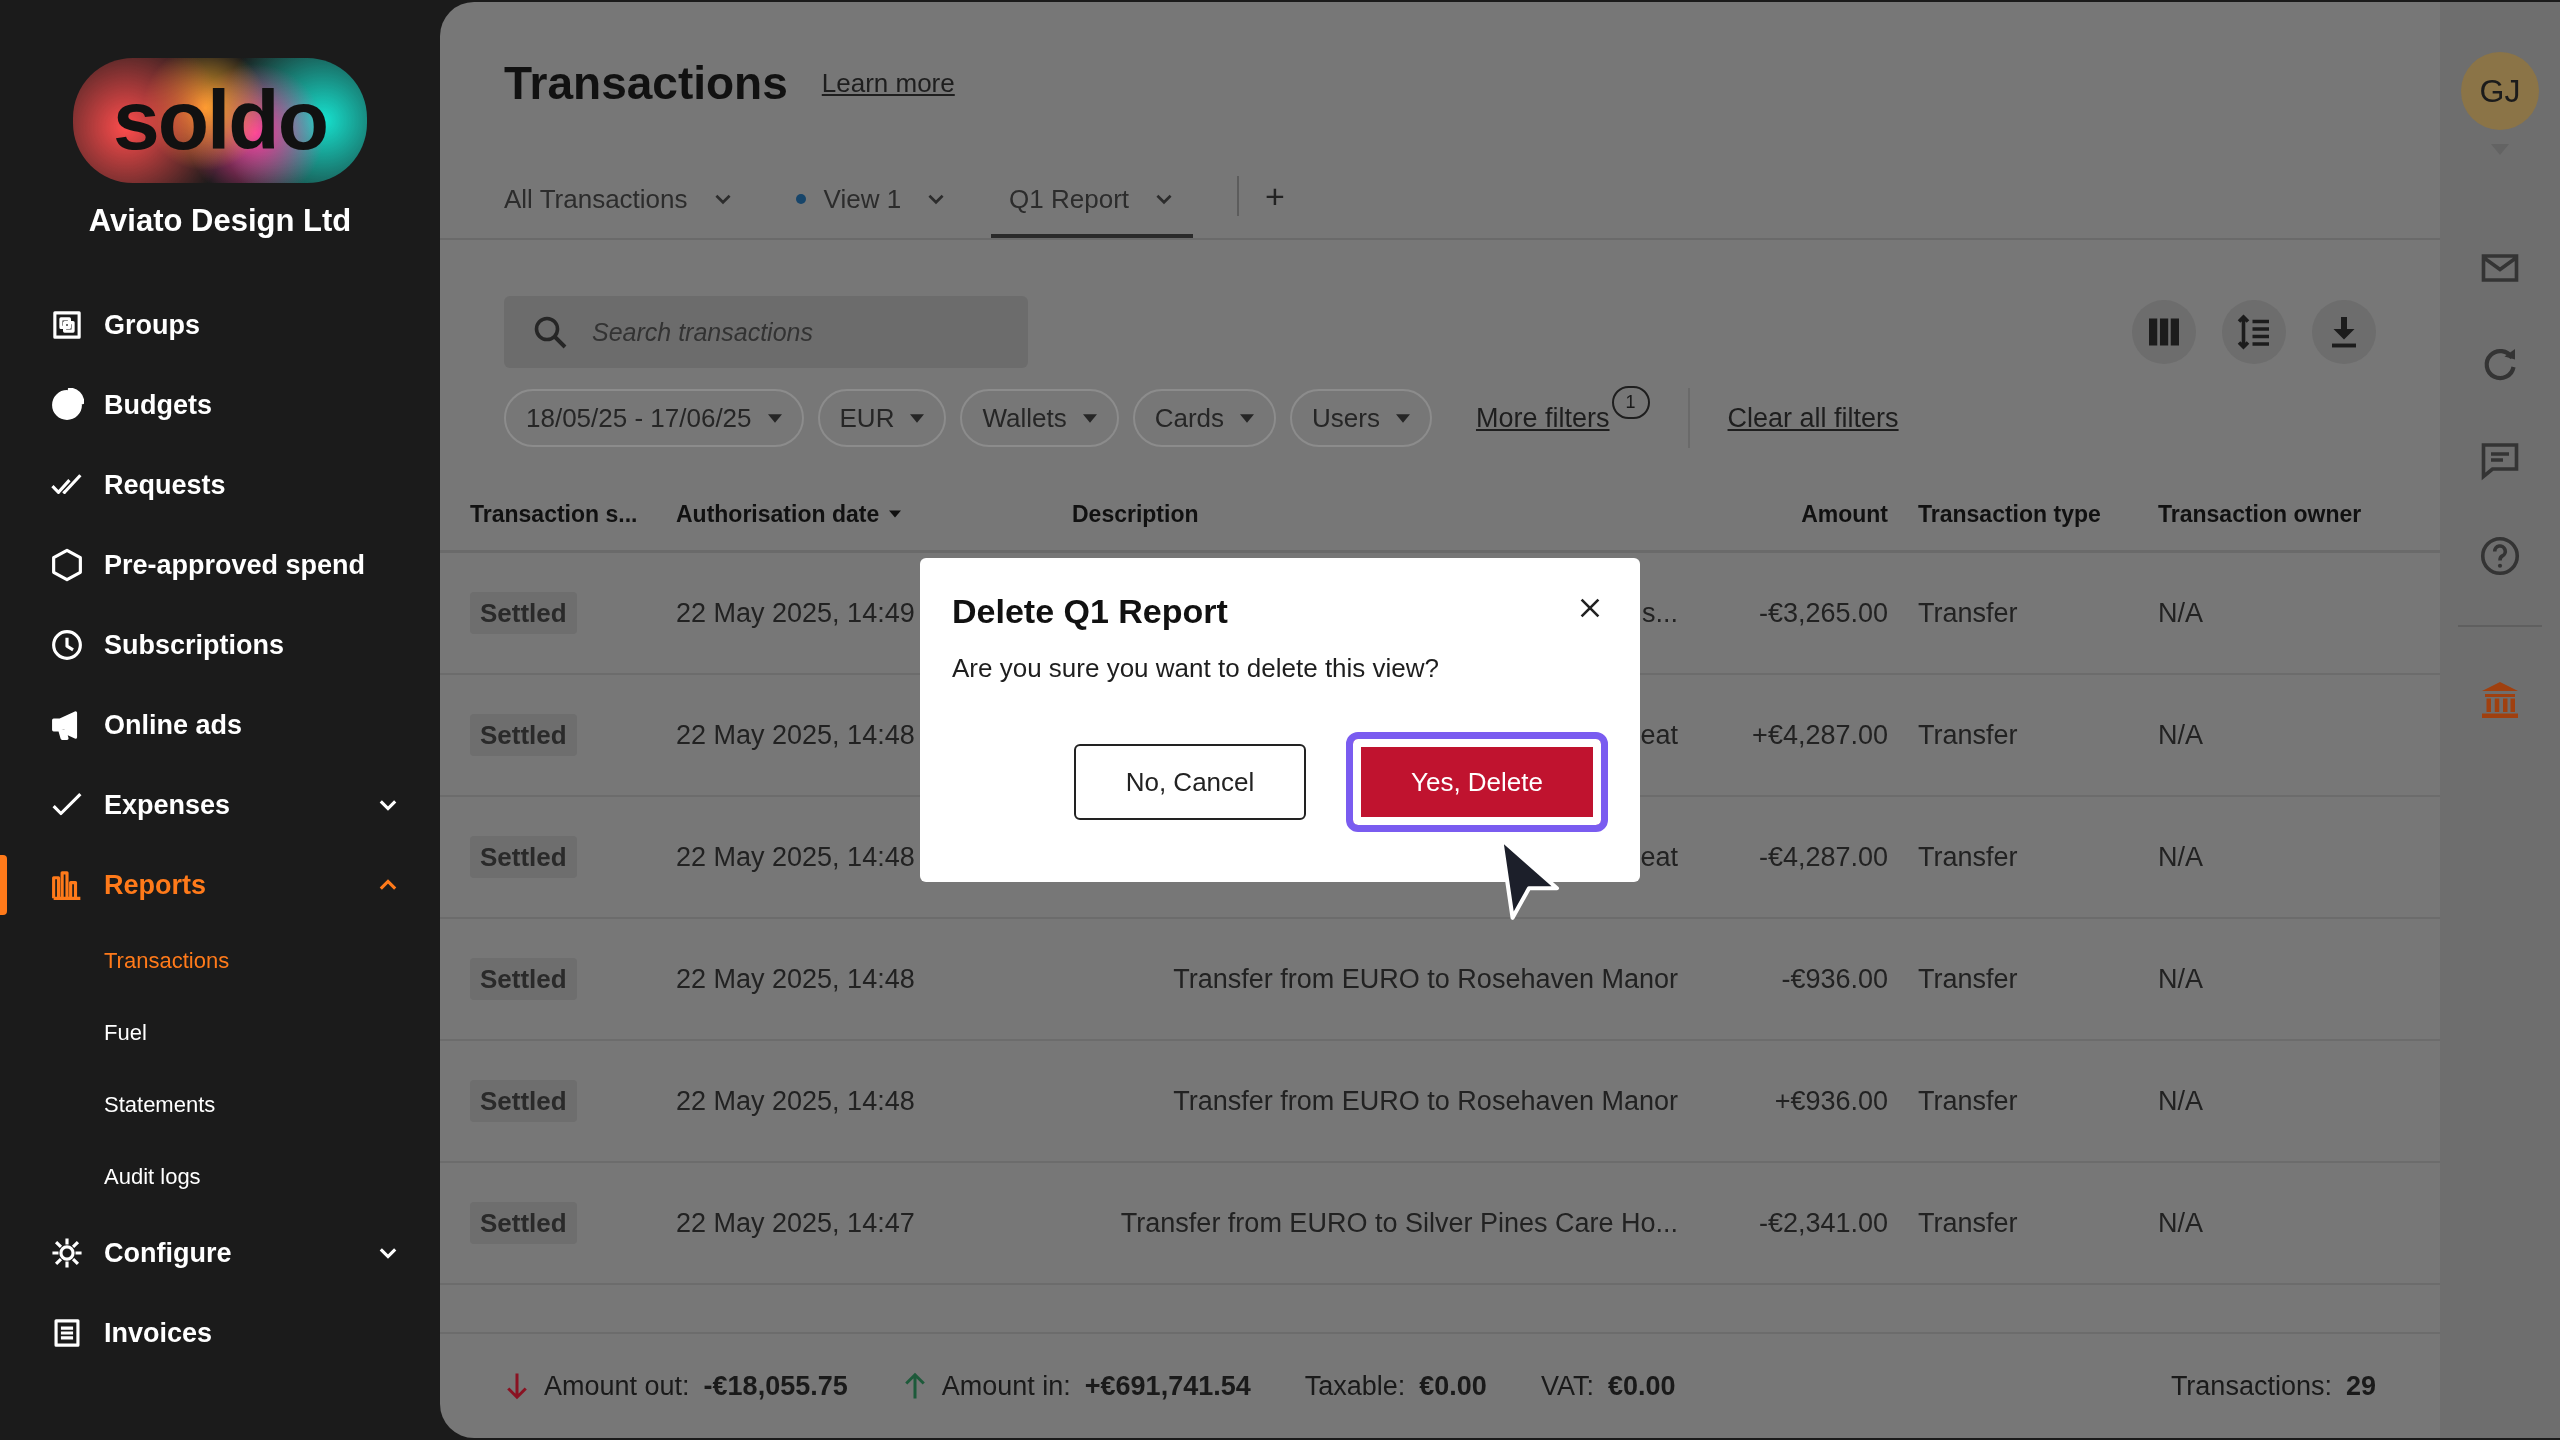 The height and width of the screenshot is (1440, 2560). I want to click on view-tab: View 1, so click(880, 201).